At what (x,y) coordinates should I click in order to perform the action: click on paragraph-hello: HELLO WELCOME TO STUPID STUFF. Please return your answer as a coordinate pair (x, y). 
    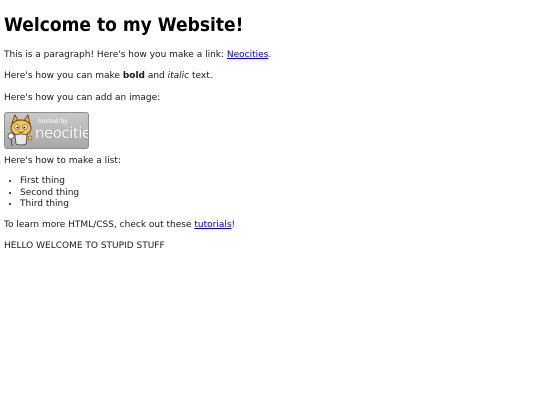
    Looking at the image, I should click on (84, 245).